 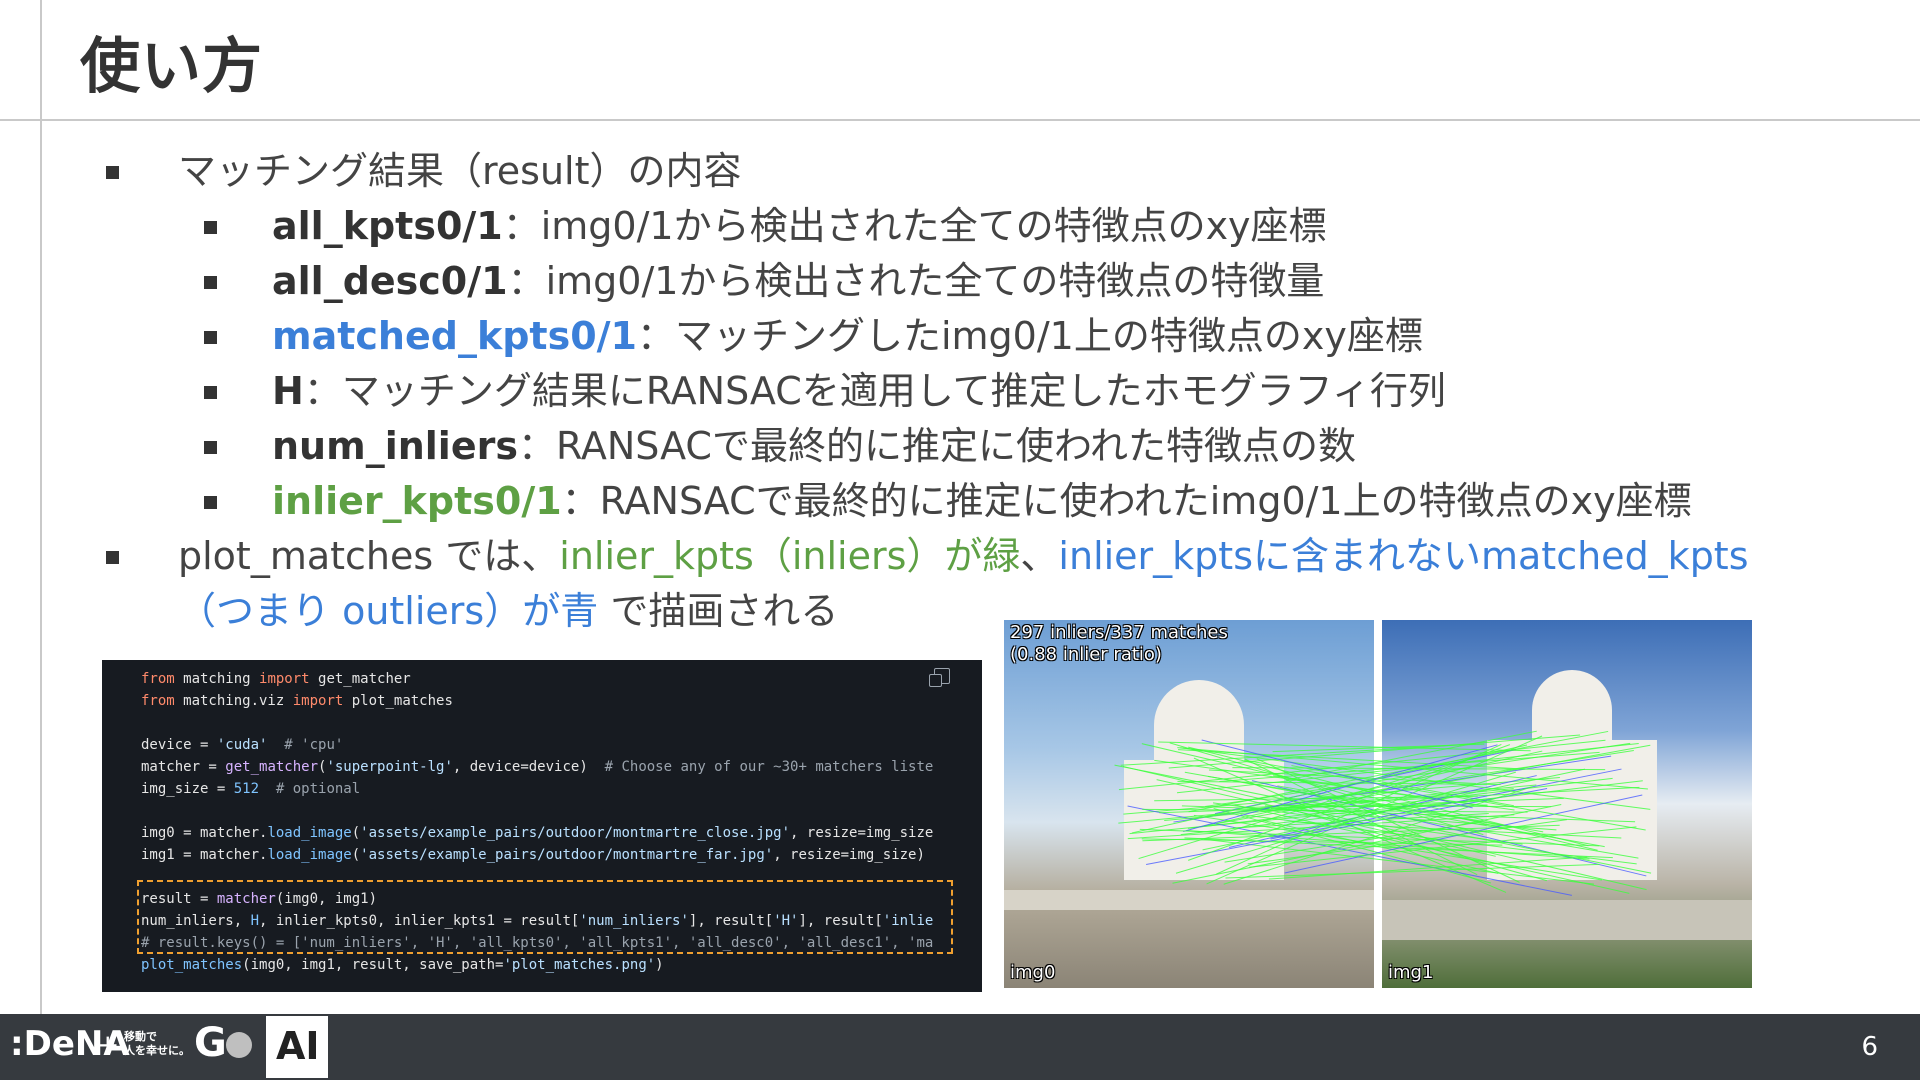 I want to click on footer-bar: :DeNA + 移動で 人を幸せに。 G AI 6, so click(x=960, y=1047).